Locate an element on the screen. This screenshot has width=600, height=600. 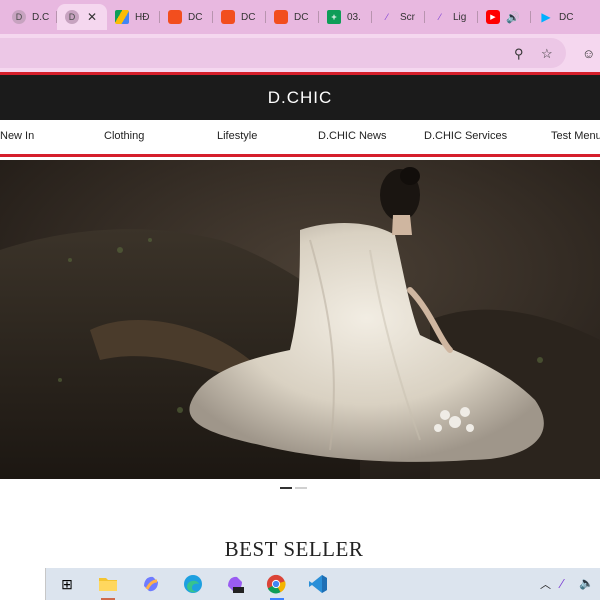
vscode-icon is located at coordinates (318, 584).